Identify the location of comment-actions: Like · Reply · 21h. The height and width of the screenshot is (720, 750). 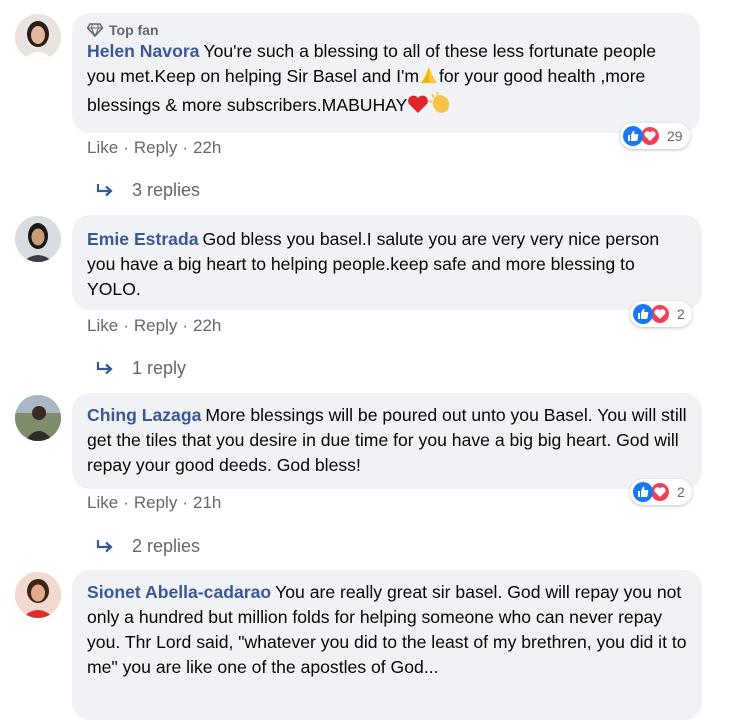
(154, 503).